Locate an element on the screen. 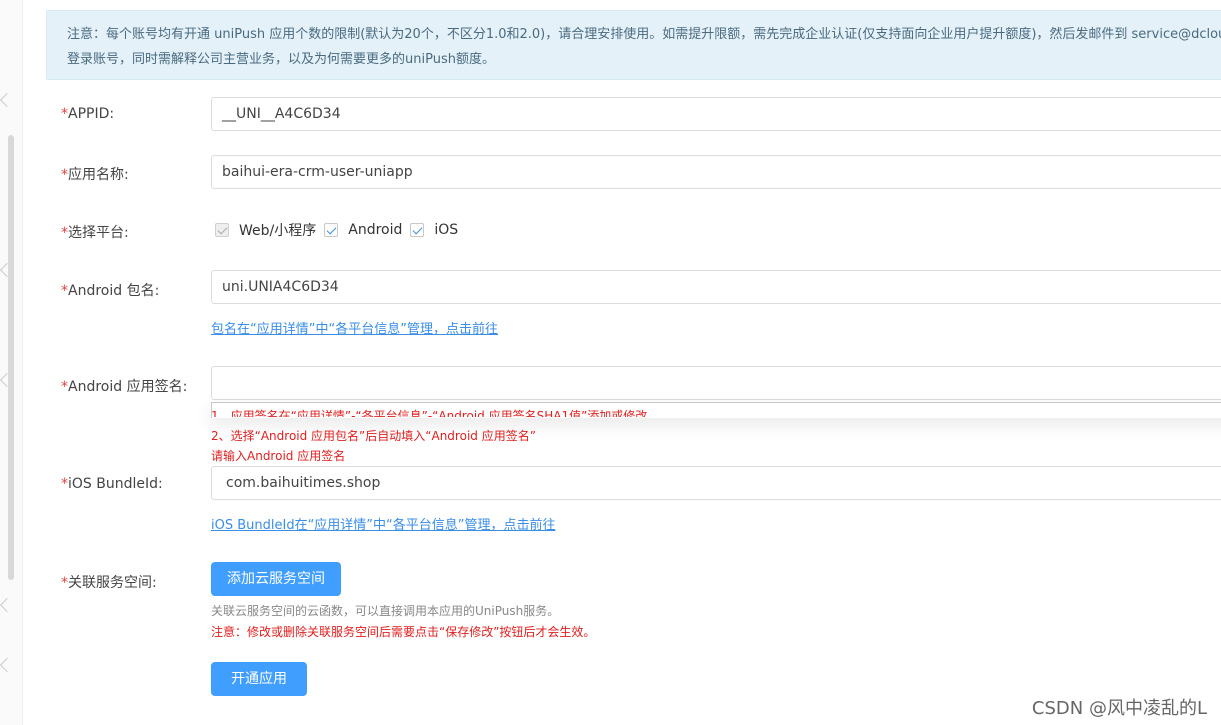 This screenshot has width=1221, height=725. platform-label-text: 选择平台: is located at coordinates (98, 233).